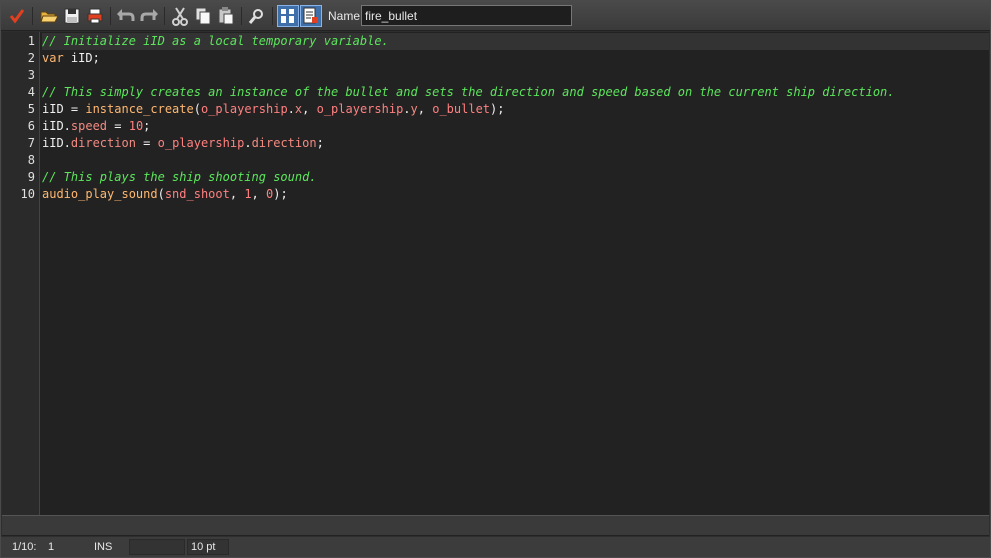  I want to click on code-token: // This plays the ship shooting sound., so click(179, 177).